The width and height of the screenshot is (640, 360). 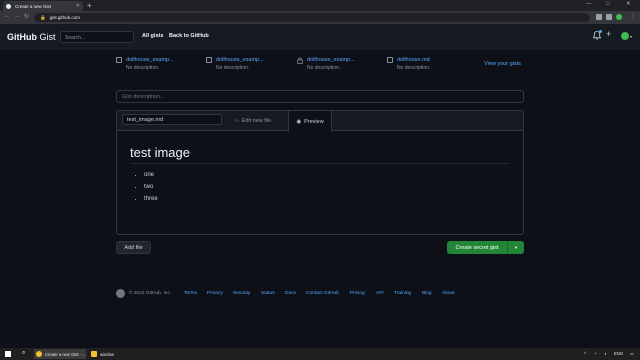 What do you see at coordinates (150, 293) in the screenshot?
I see `copyright: © 2022 GitHub, Inc.` at bounding box center [150, 293].